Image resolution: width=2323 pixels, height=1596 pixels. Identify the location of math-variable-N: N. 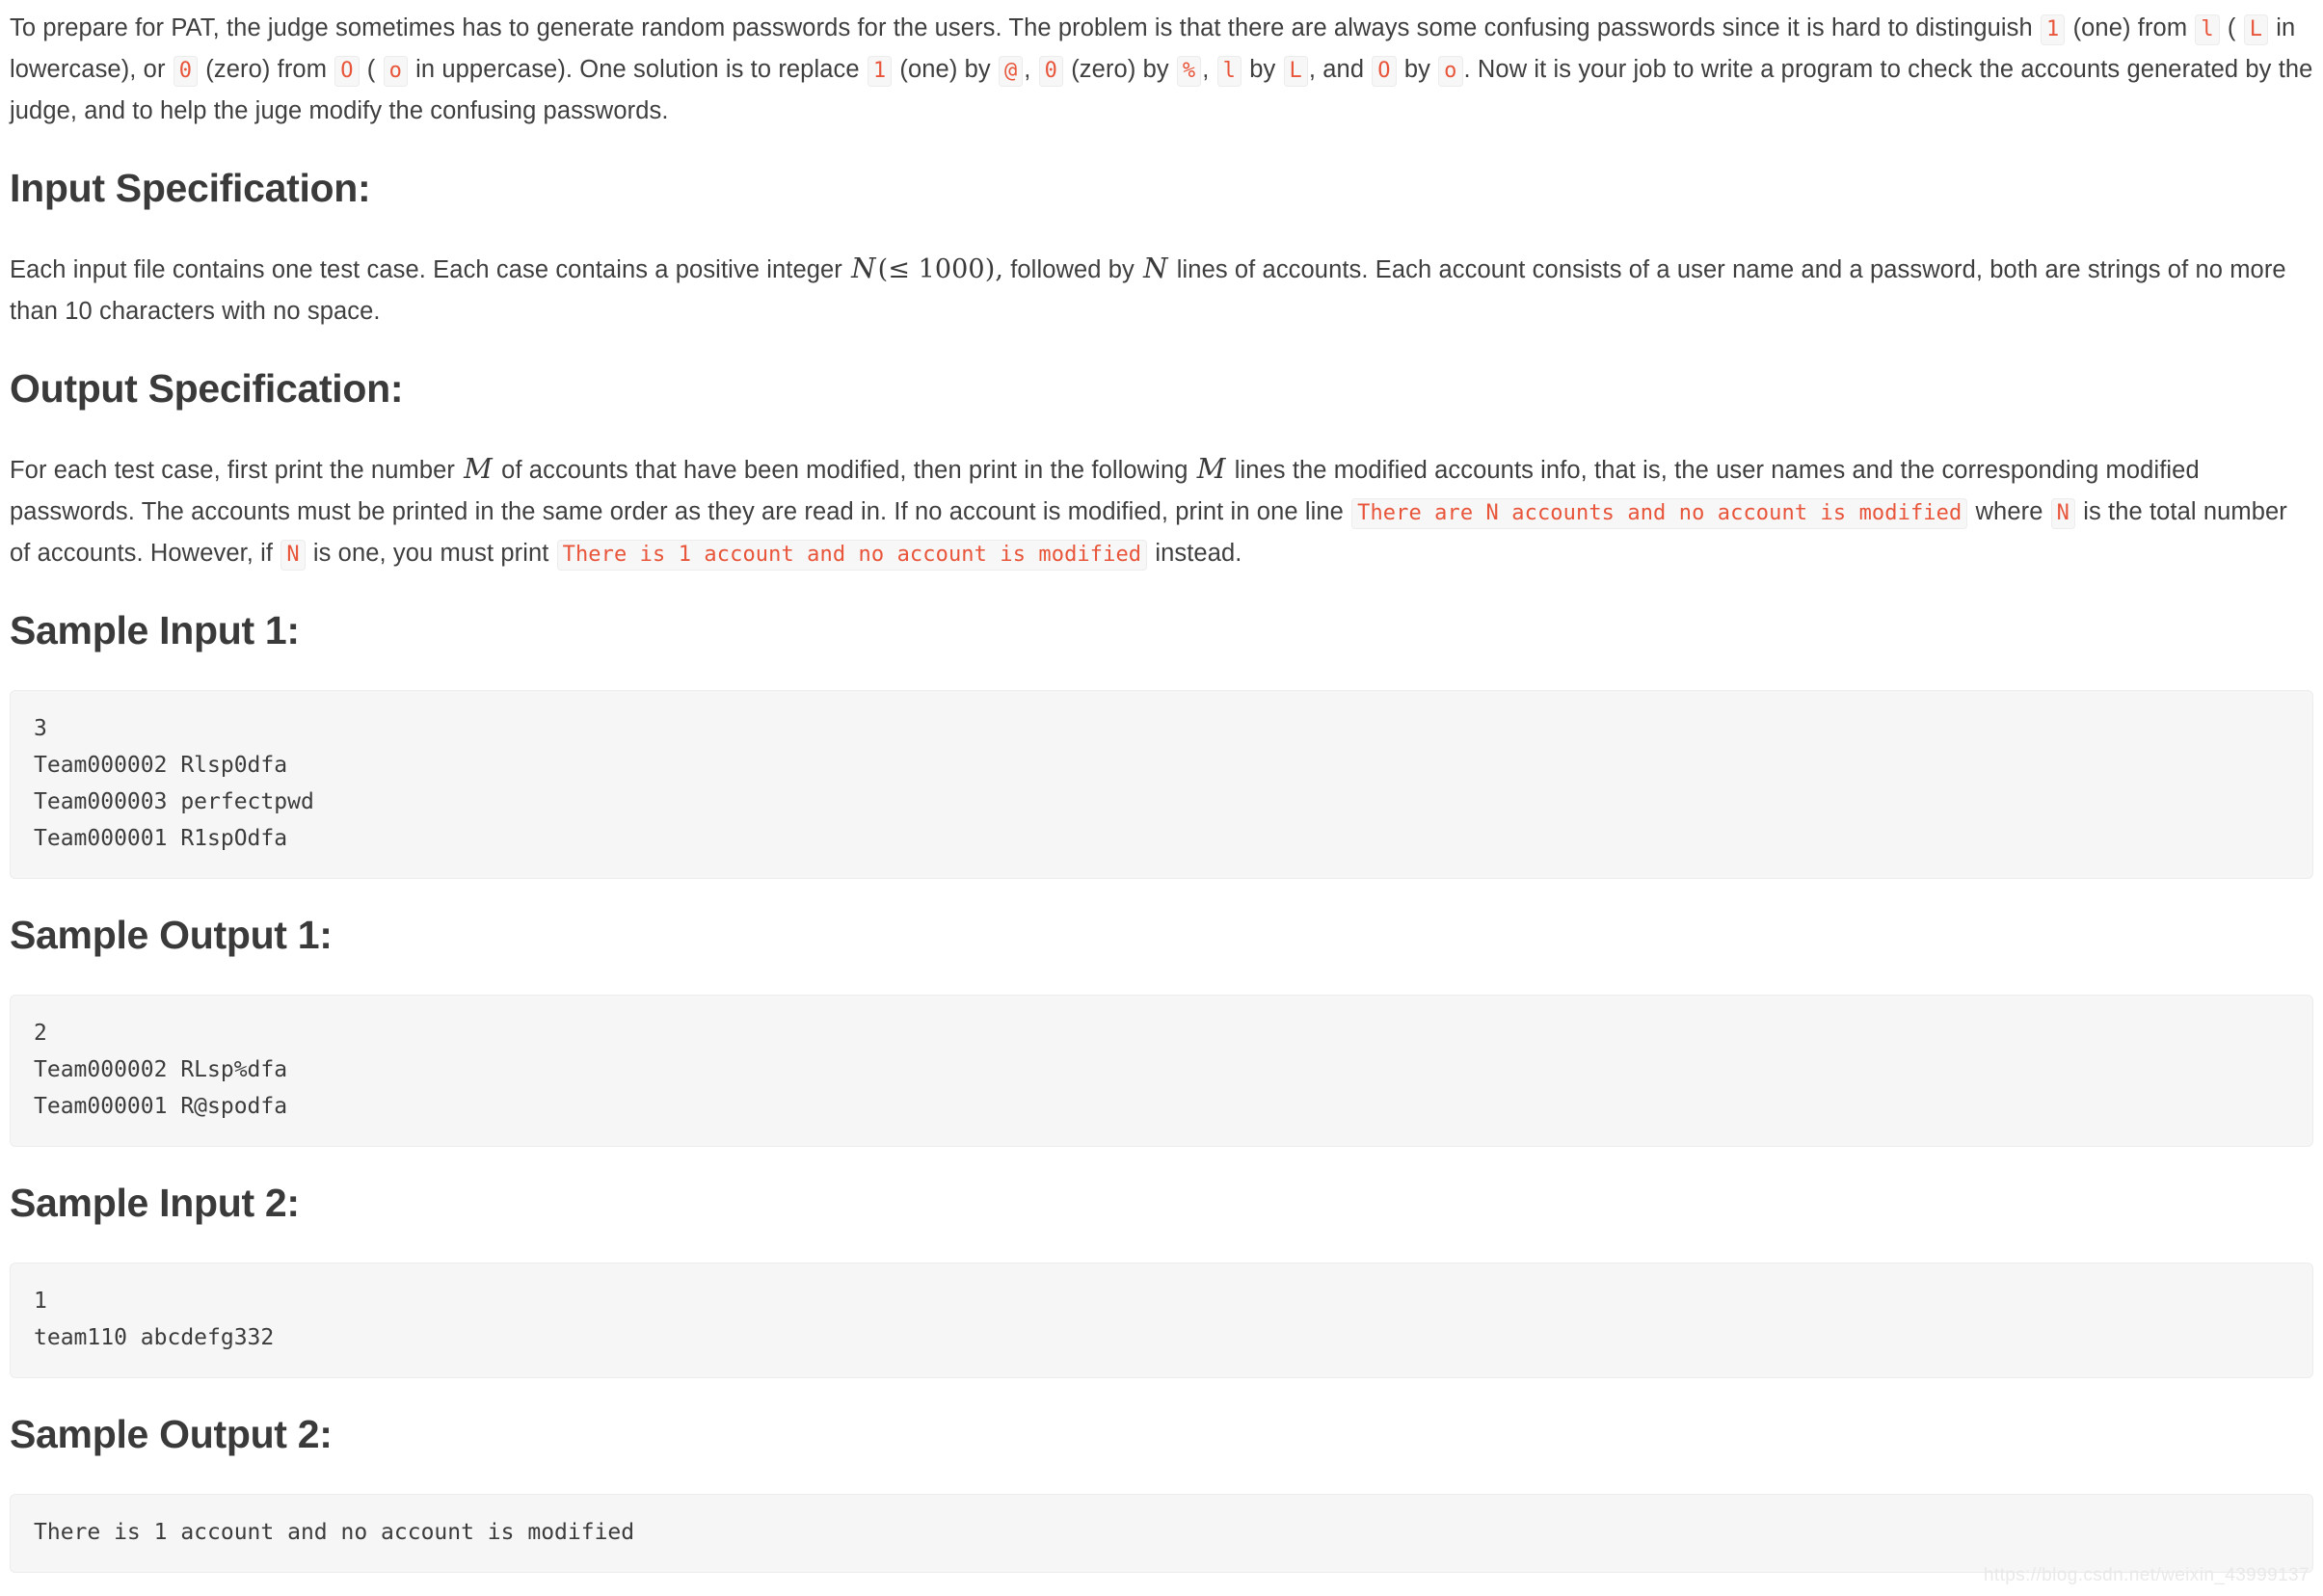
(863, 268).